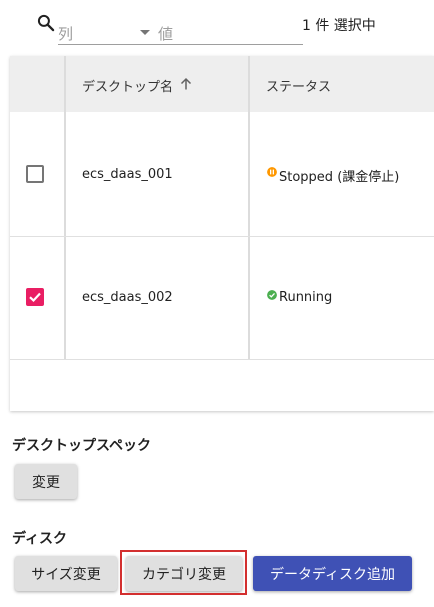  I want to click on row-divider, so click(222, 359).